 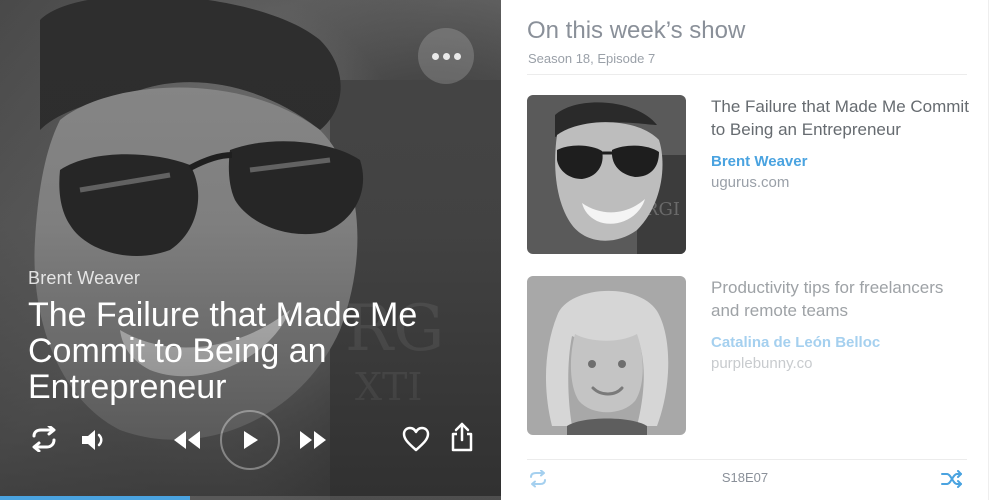 I want to click on episode-speaker: Brent Weaver, so click(x=841, y=161).